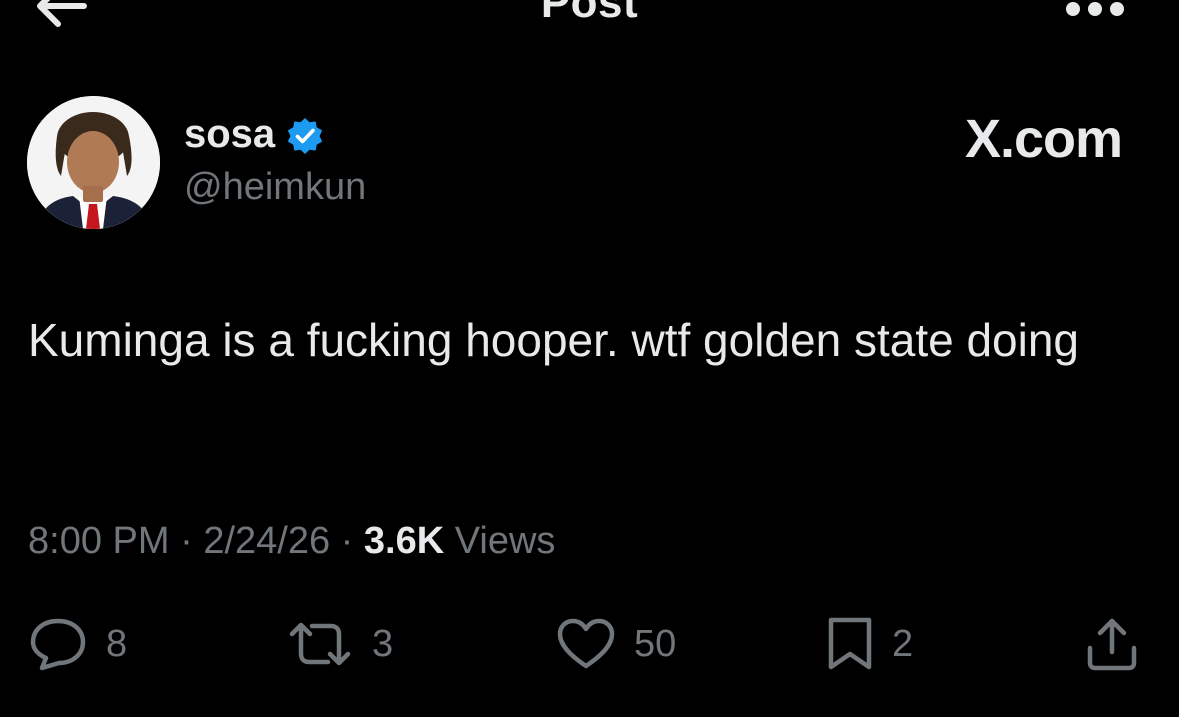 The height and width of the screenshot is (717, 1179). I want to click on like-count: 50, so click(655, 643).